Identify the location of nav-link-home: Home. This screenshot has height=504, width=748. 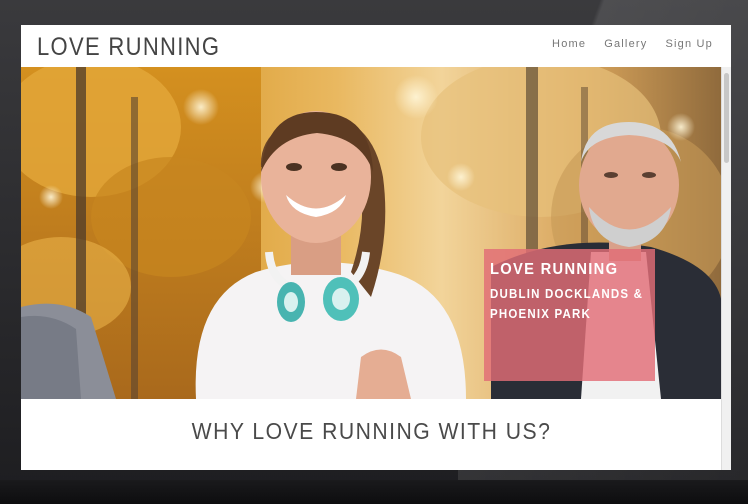
(569, 44).